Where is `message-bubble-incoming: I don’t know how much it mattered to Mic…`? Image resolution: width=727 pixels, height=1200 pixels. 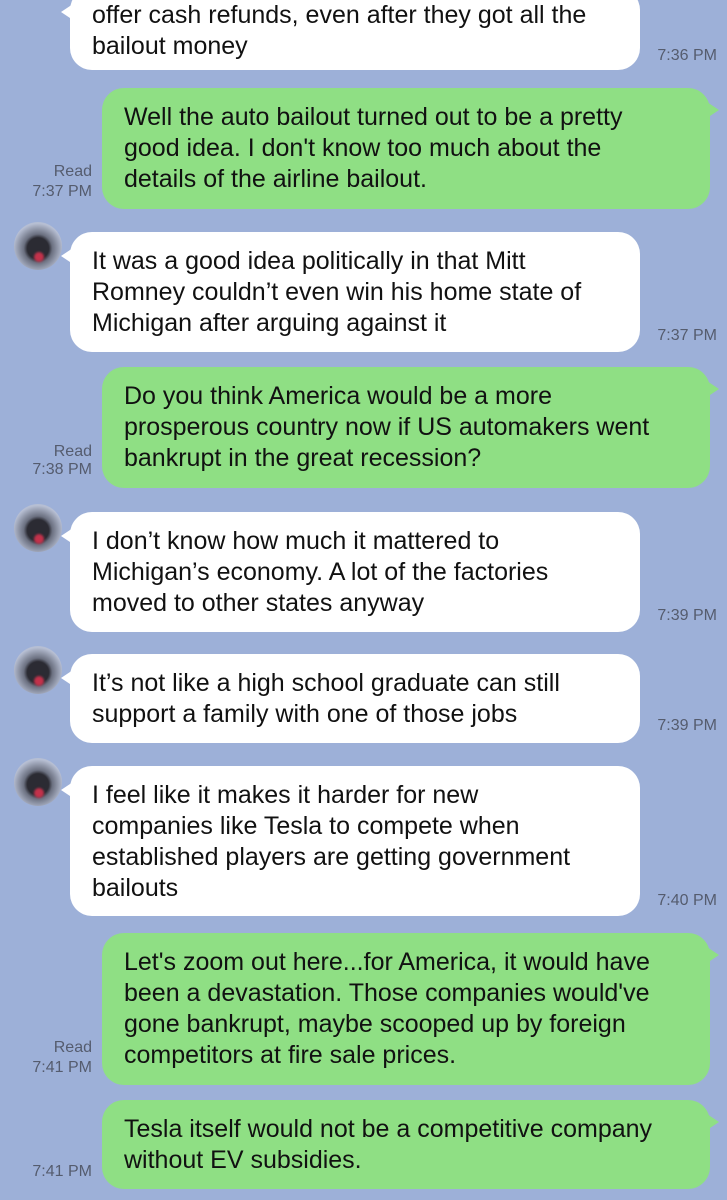
message-bubble-incoming: I don’t know how much it mattered to Mic… is located at coordinates (350, 572).